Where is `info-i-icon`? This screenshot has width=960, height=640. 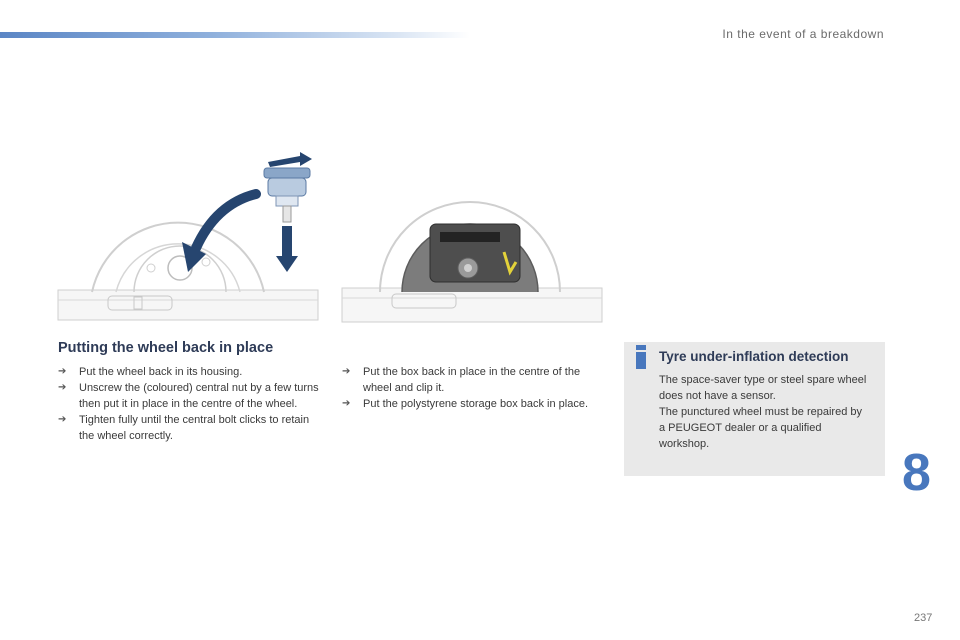 info-i-icon is located at coordinates (641, 357).